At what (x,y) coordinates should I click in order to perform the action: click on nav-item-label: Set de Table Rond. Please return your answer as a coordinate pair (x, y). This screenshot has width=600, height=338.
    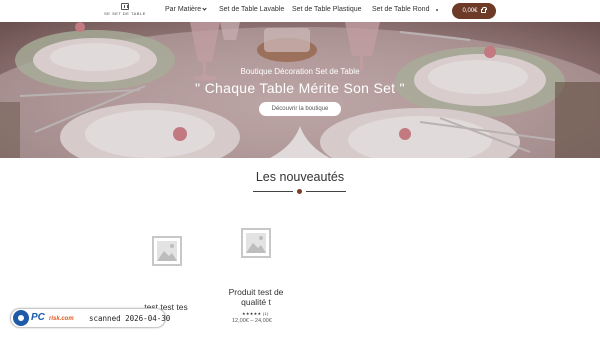
    Looking at the image, I should click on (401, 9).